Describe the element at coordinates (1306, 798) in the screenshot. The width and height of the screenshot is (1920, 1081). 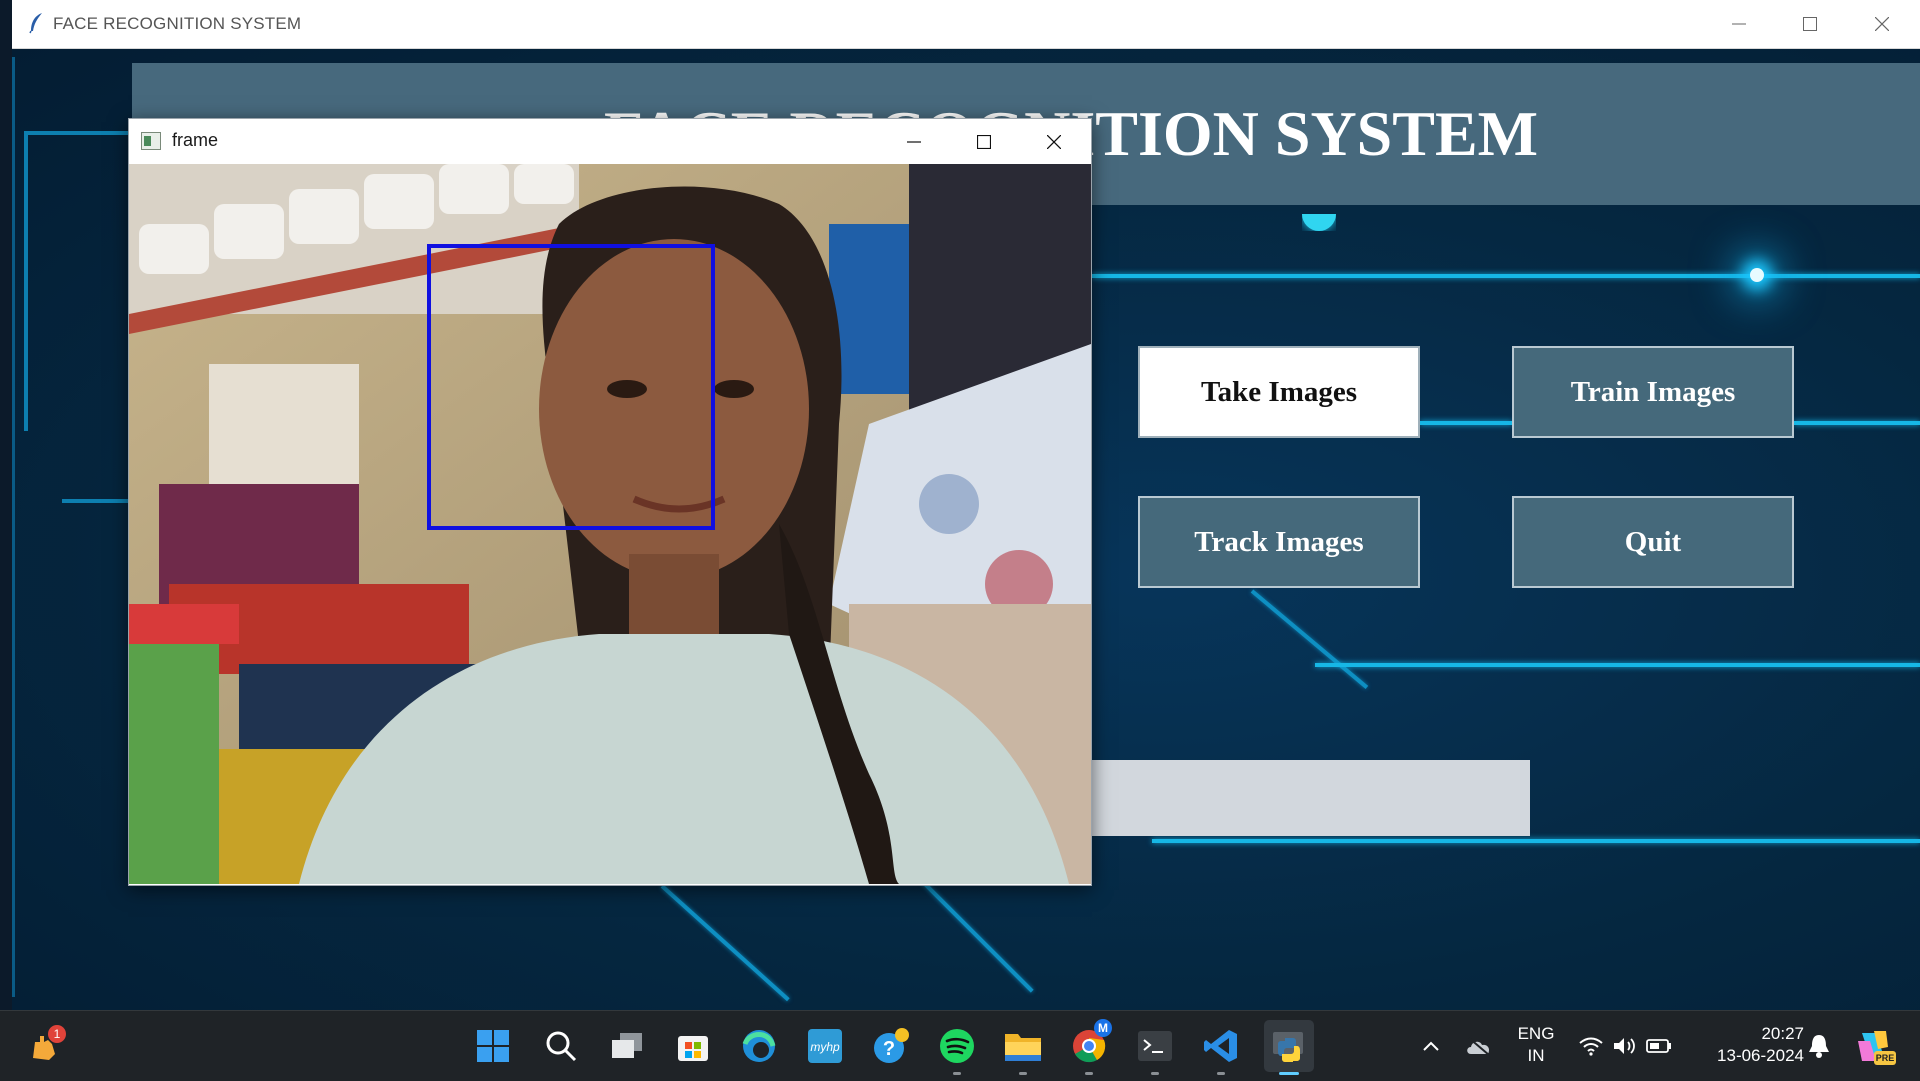
I see `status-field` at that location.